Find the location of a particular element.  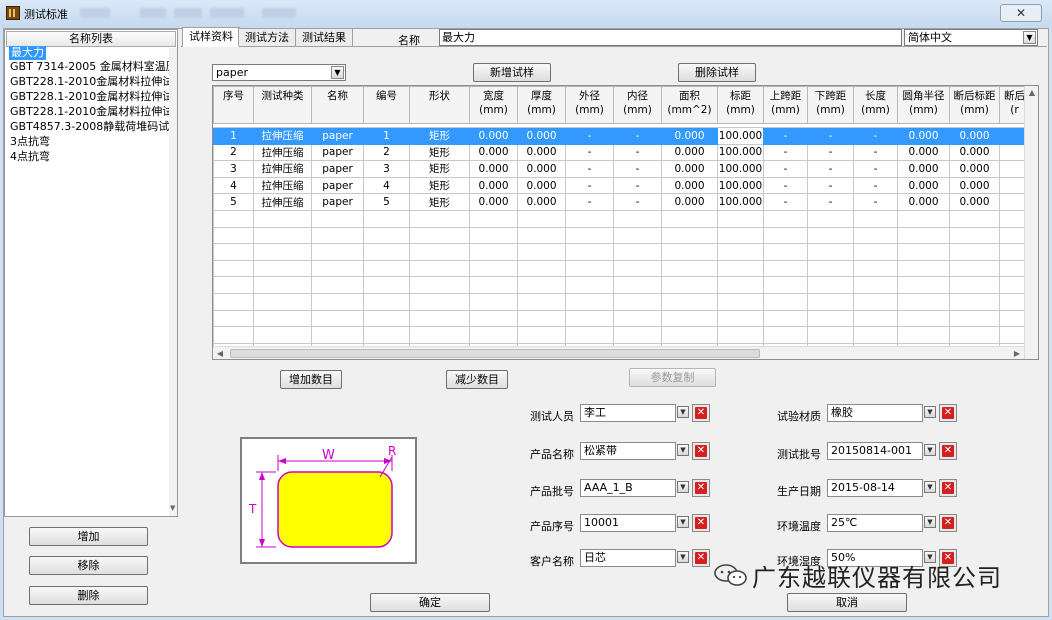

column-header: 标距 (mm) is located at coordinates (740, 105).